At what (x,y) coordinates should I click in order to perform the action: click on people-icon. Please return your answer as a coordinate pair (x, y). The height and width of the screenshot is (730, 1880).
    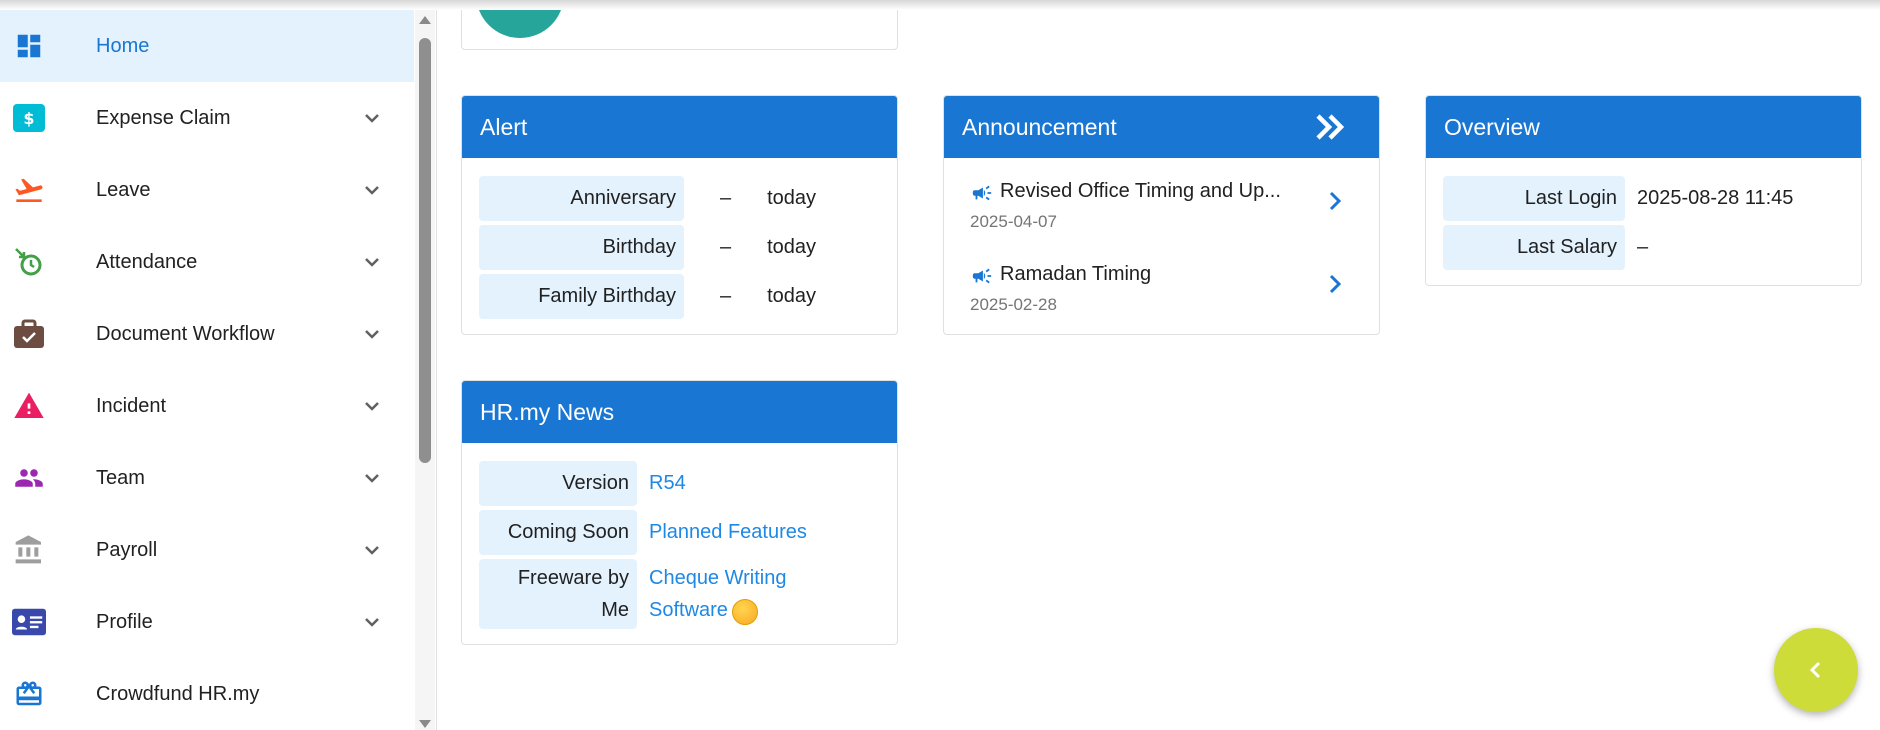
    Looking at the image, I should click on (29, 478).